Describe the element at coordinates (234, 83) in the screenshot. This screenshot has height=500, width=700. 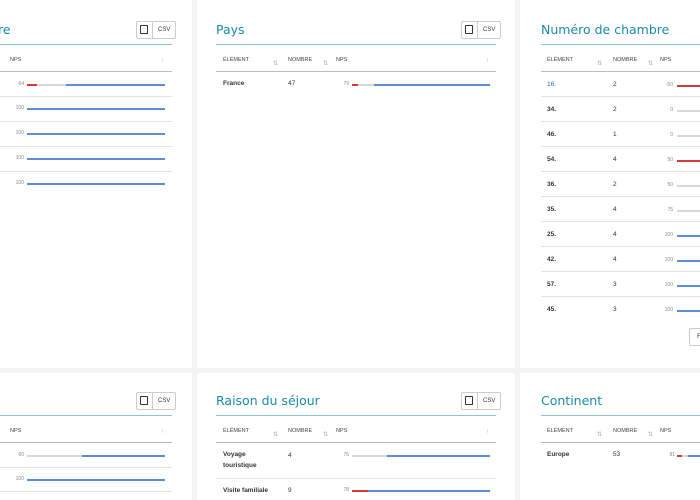
I see `row-element: France` at that location.